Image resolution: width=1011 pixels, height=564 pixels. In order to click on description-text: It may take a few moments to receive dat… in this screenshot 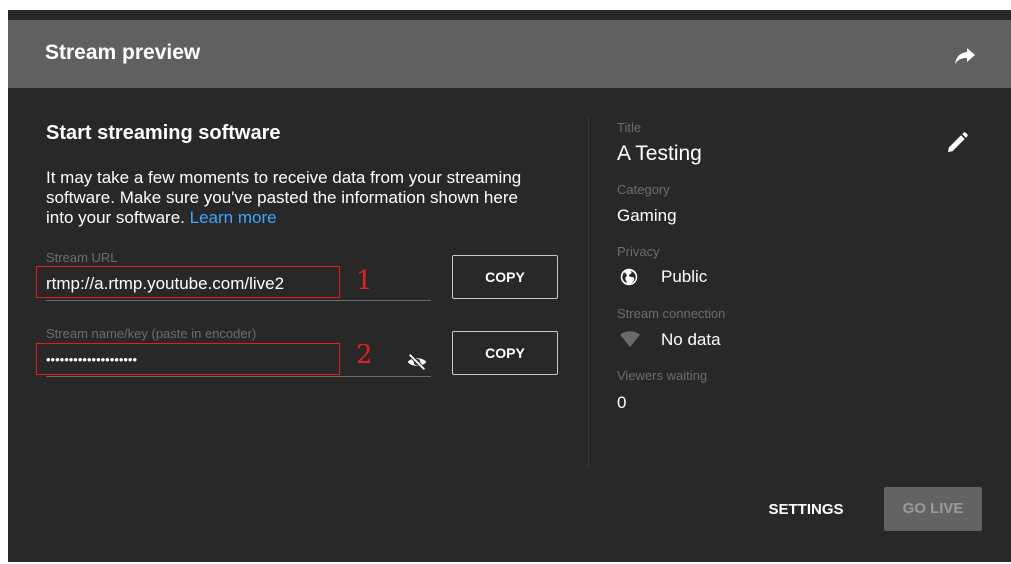, I will do `click(284, 197)`.